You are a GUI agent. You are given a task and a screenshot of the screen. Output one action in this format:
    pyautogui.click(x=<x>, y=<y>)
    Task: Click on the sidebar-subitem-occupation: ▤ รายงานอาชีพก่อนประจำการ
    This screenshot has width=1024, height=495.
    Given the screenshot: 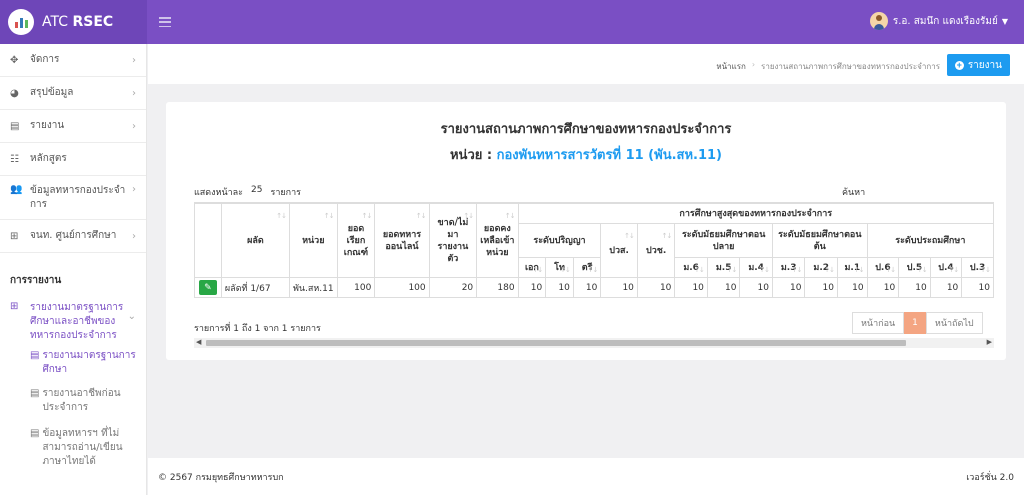 What is the action you would take?
    pyautogui.click(x=73, y=407)
    